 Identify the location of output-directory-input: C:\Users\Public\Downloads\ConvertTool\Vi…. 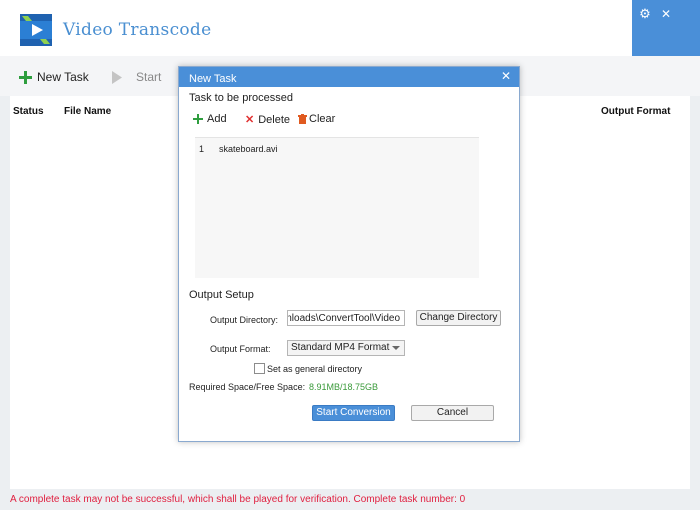
(346, 318).